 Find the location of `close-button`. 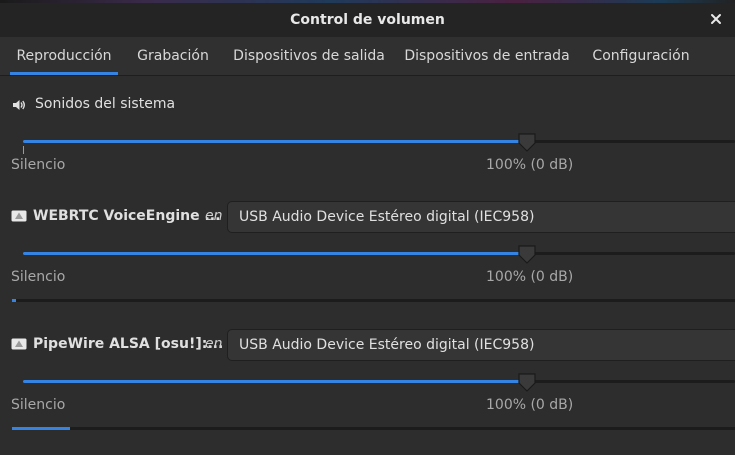

close-button is located at coordinates (716, 19).